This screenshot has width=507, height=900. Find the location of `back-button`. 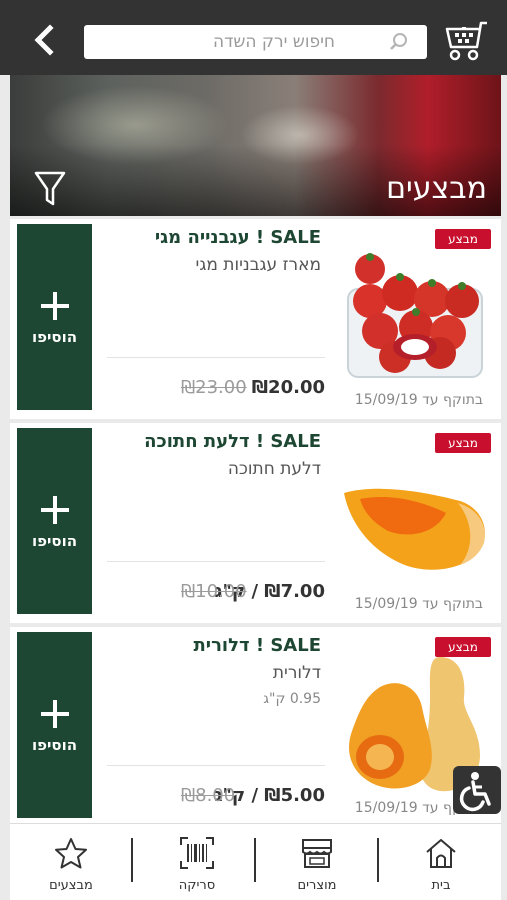

back-button is located at coordinates (44, 40).